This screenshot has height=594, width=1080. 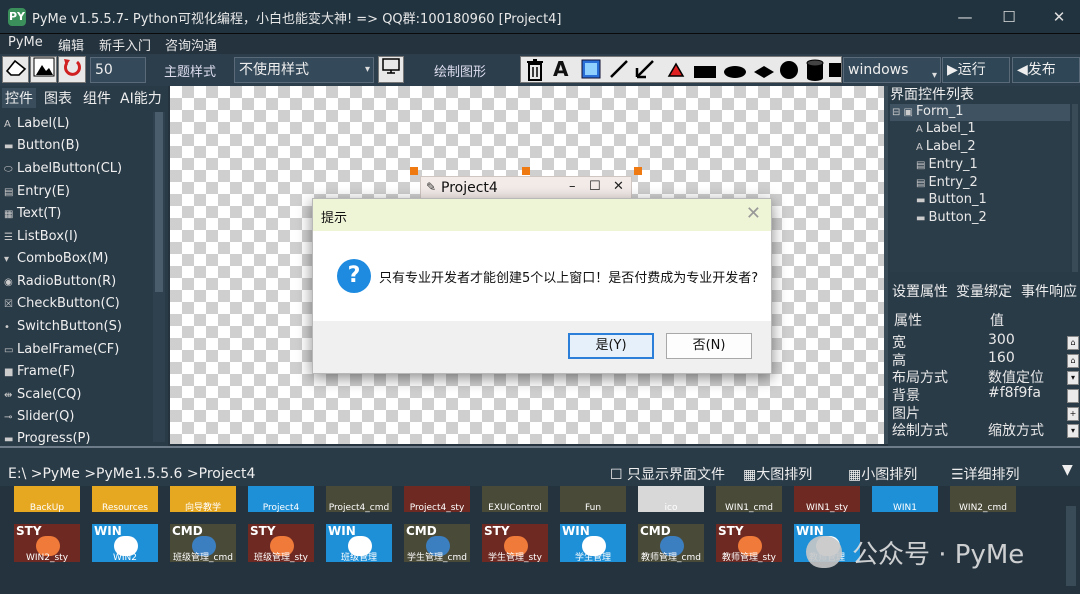 I want to click on file-scrollbar, so click(x=1071, y=546).